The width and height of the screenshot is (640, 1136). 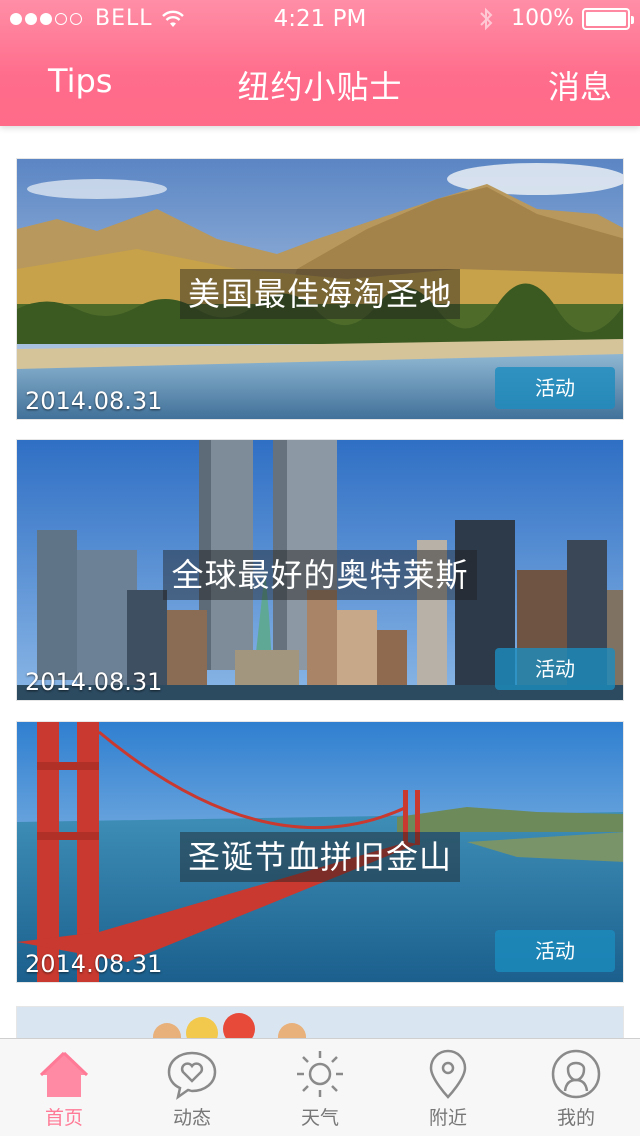 I want to click on home-icon, so click(x=64, y=1074).